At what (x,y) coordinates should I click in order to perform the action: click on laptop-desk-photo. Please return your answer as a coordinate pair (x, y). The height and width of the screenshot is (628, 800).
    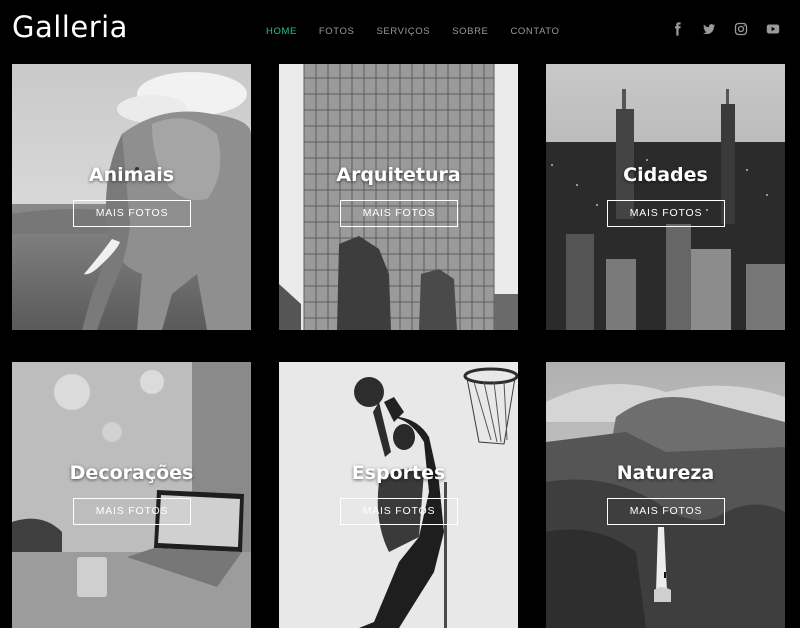
    Looking at the image, I should click on (131, 495).